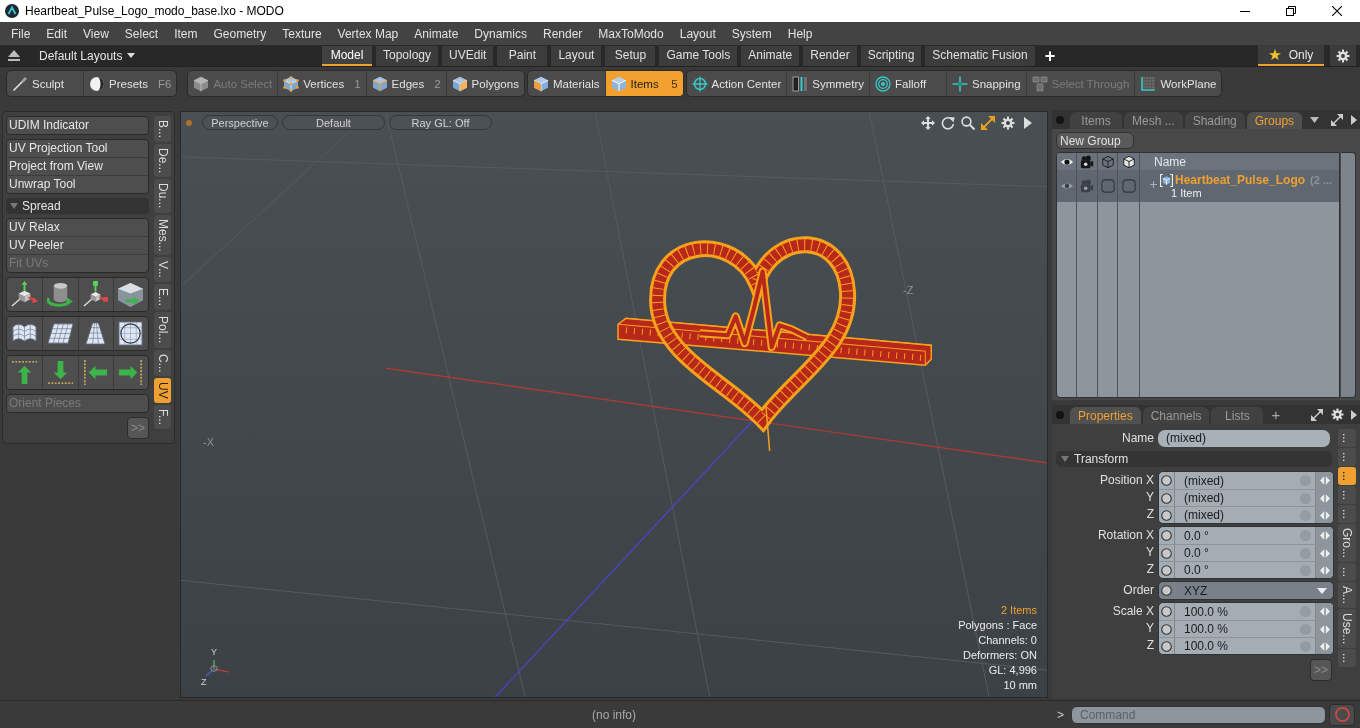  What do you see at coordinates (131, 294) in the screenshot?
I see `box-arrow-icon` at bounding box center [131, 294].